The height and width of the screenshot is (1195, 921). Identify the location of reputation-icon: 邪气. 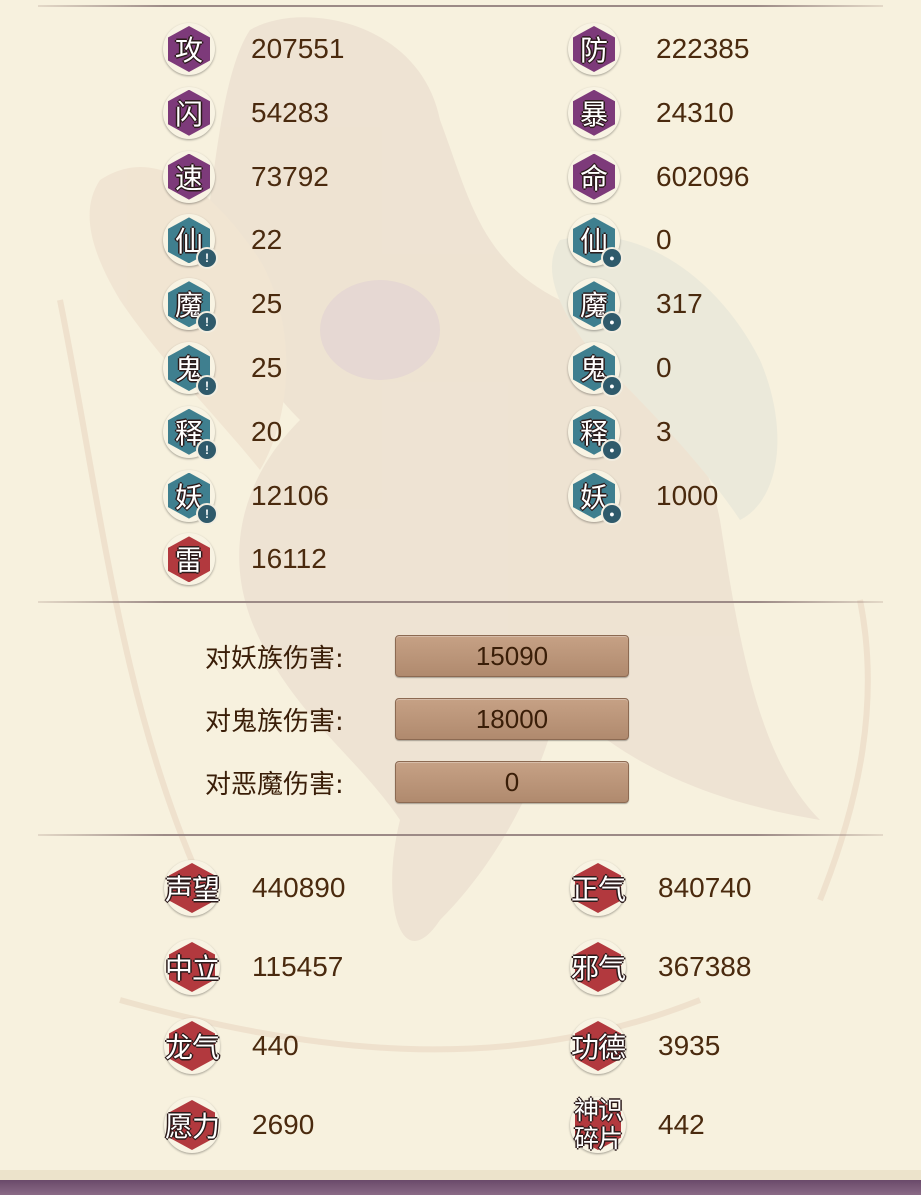
(598, 967).